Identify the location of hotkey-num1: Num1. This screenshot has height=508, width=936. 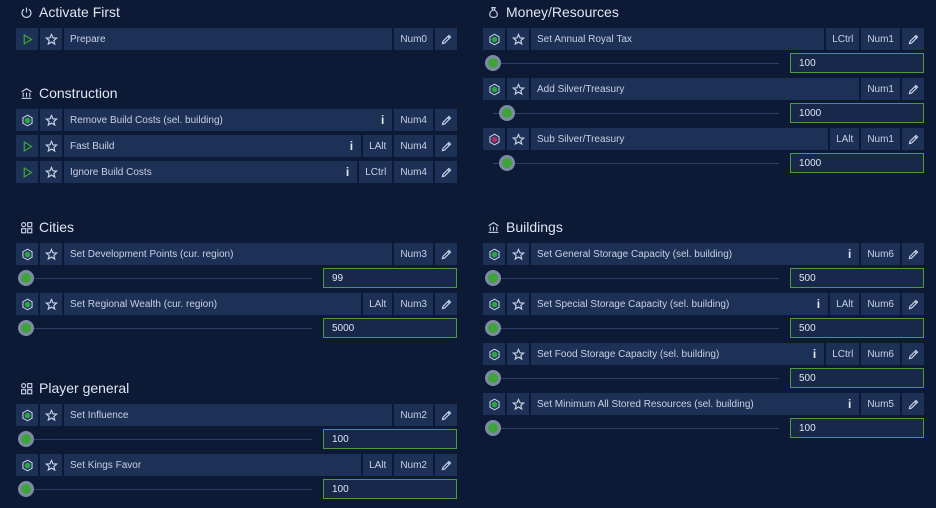
(880, 139).